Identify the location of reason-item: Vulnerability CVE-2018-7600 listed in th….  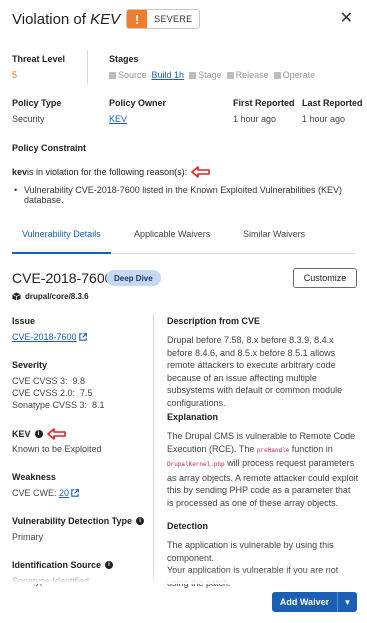
(190, 195).